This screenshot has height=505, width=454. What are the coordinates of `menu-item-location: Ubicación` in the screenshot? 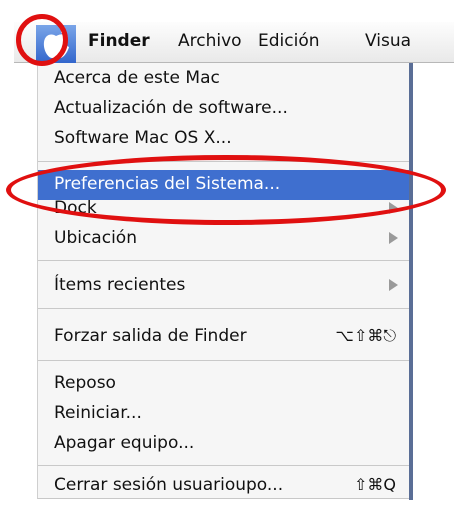 It's located at (224, 239).